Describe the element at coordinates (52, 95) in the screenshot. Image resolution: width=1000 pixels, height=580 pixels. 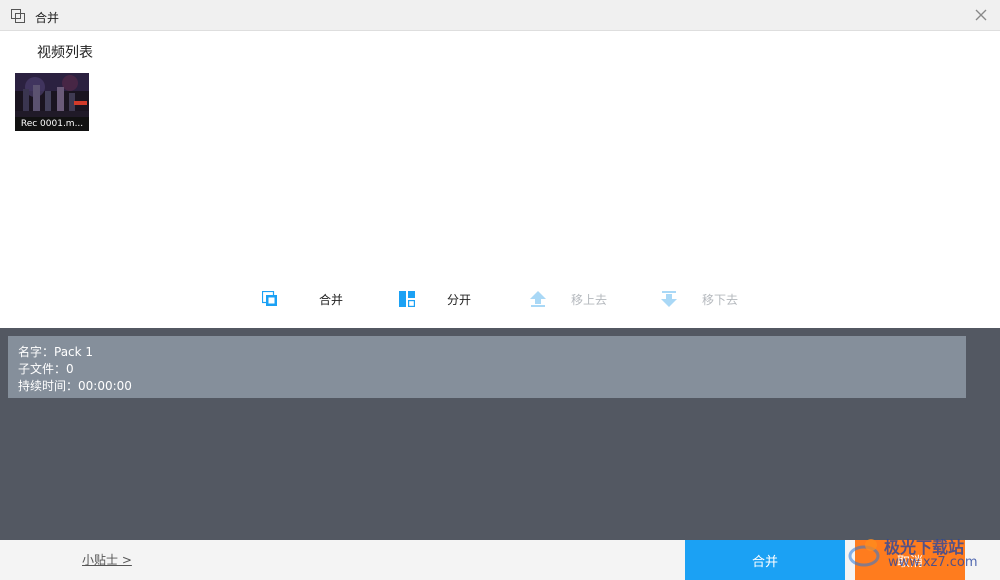
I see `video-thumbnail` at that location.